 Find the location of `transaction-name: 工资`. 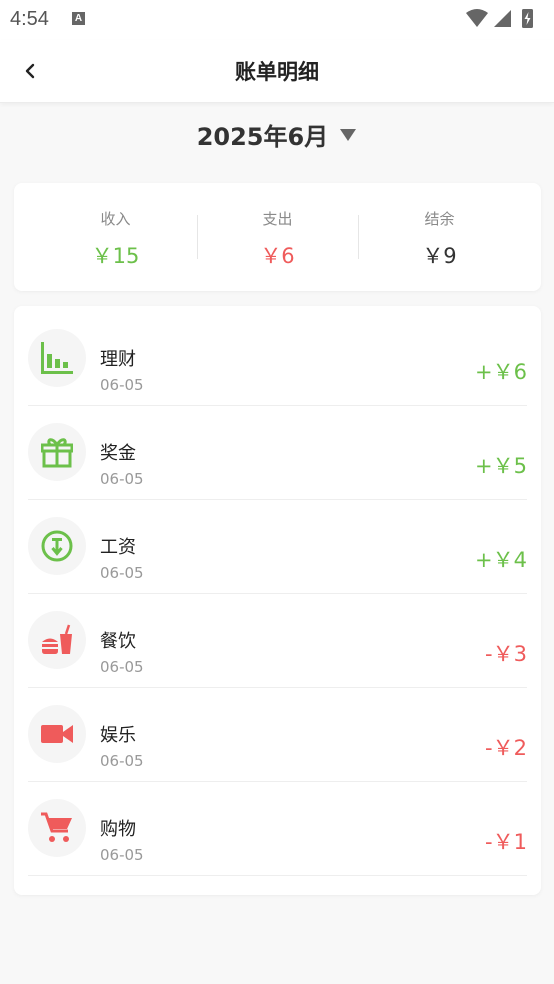

transaction-name: 工资 is located at coordinates (118, 547).